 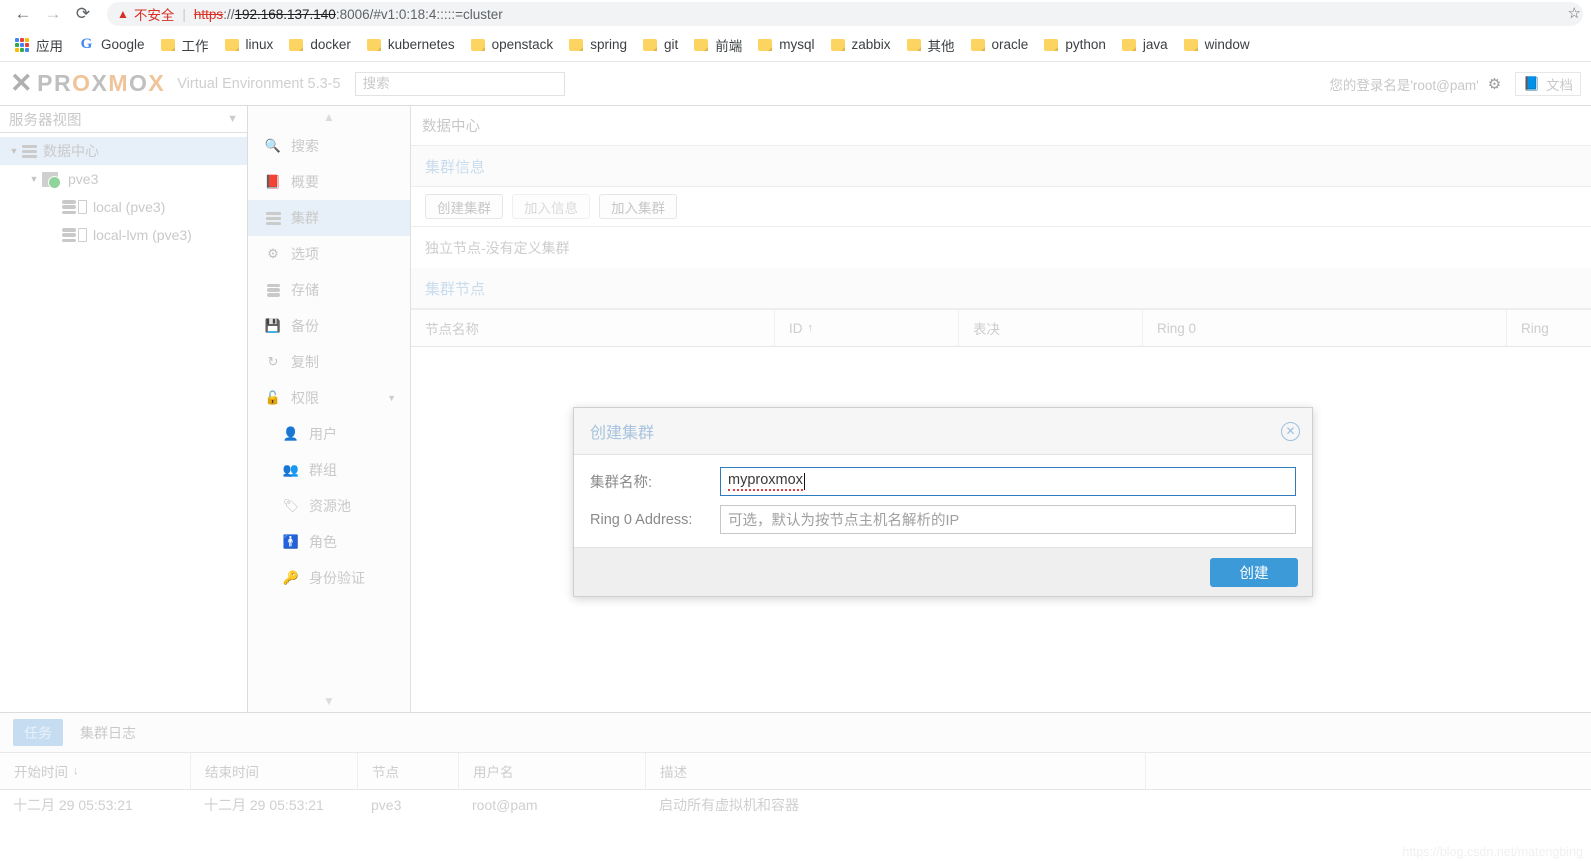 I want to click on reload-icon: ⟳, so click(x=83, y=14).